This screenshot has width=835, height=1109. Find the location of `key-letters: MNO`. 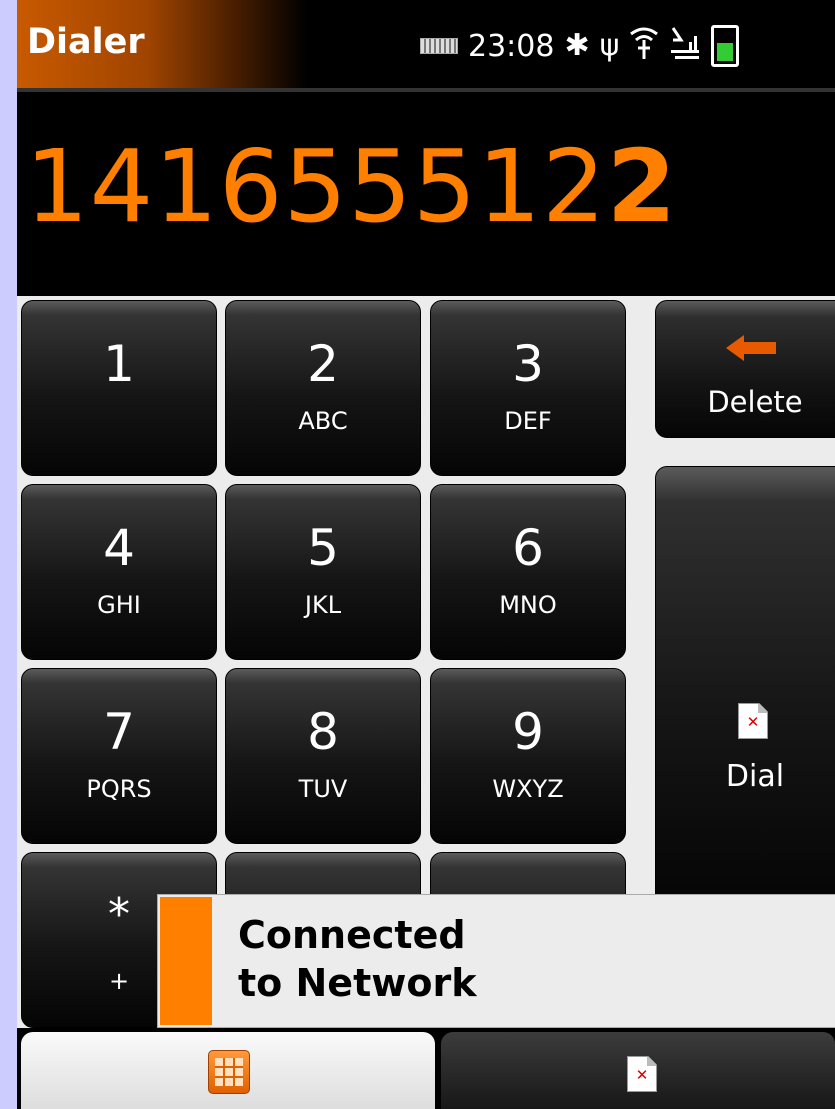

key-letters: MNO is located at coordinates (528, 605).